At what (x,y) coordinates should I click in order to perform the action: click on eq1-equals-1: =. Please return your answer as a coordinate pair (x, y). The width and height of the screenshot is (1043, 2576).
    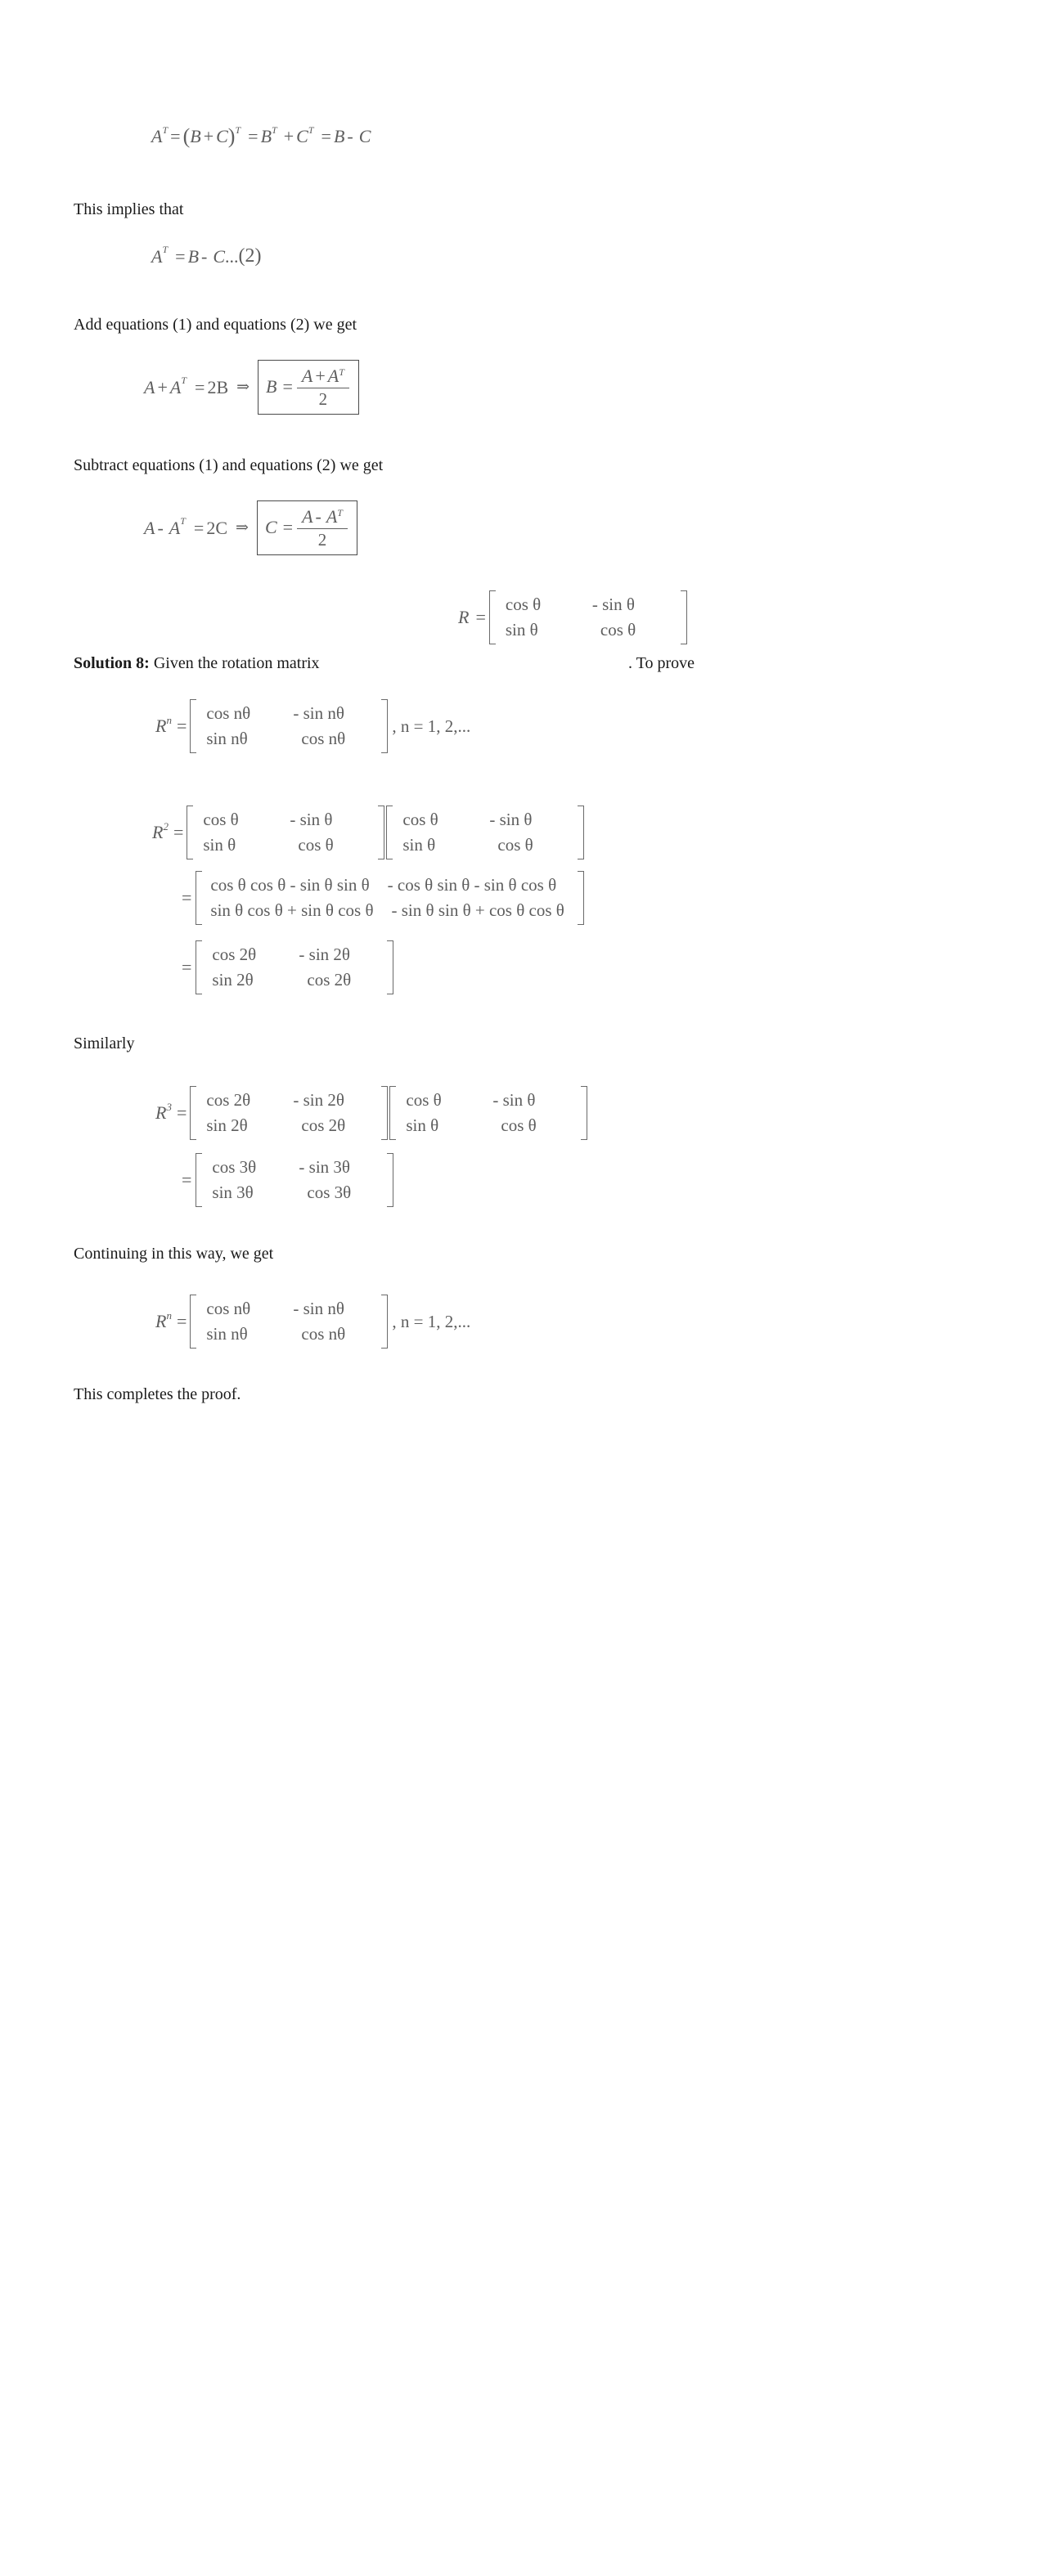
    Looking at the image, I should click on (175, 136).